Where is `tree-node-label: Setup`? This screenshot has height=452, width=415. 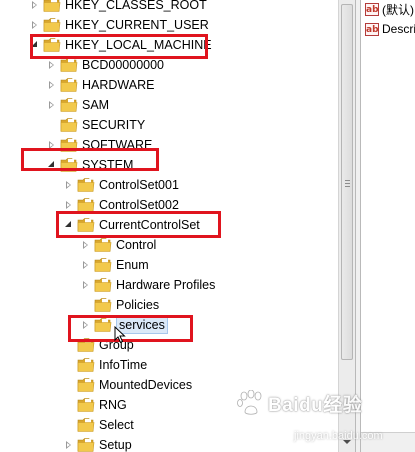 tree-node-label: Setup is located at coordinates (115, 443).